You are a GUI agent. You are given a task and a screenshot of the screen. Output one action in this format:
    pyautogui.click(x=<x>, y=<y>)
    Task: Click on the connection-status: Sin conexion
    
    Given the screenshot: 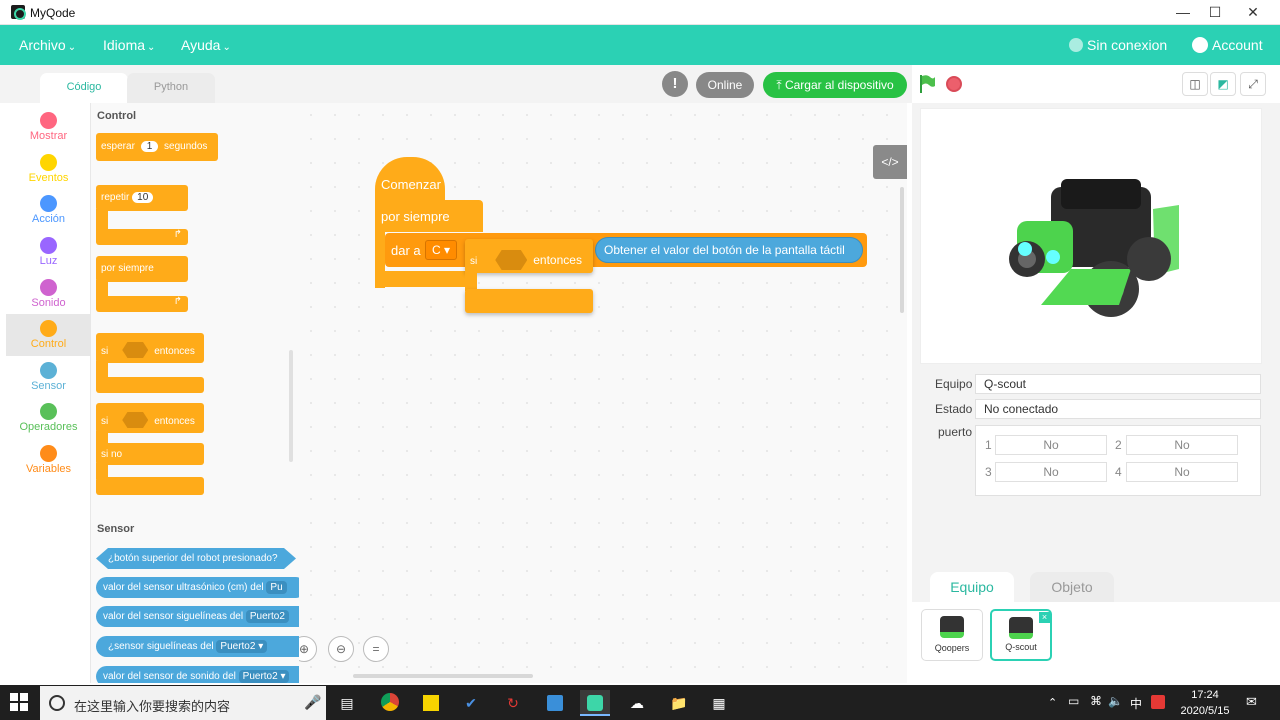 What is the action you would take?
    pyautogui.click(x=1118, y=45)
    